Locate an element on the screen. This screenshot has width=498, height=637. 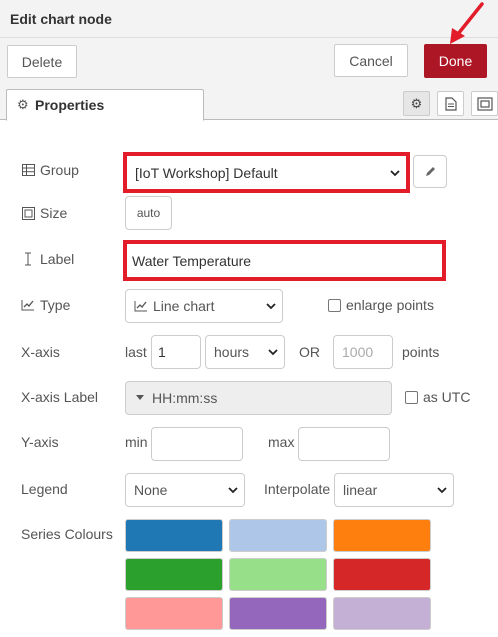
xaxis-format-label: X-axis Label is located at coordinates (60, 397).